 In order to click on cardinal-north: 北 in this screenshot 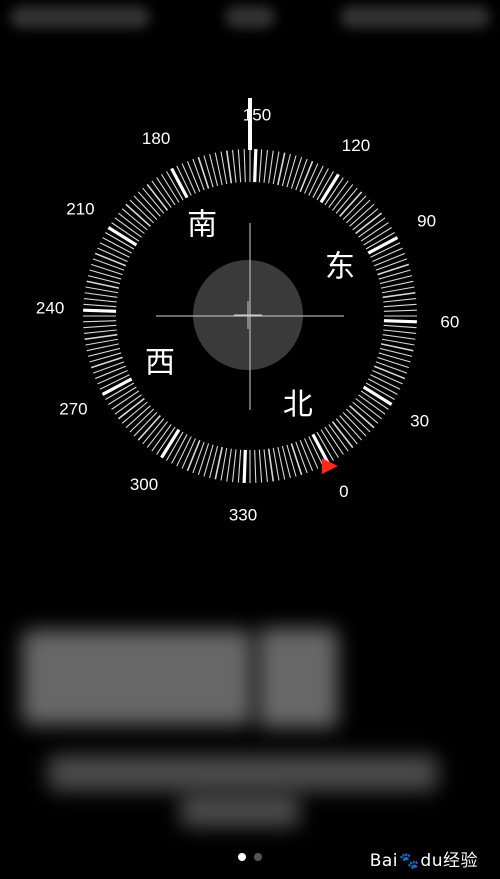, I will do `click(298, 405)`.